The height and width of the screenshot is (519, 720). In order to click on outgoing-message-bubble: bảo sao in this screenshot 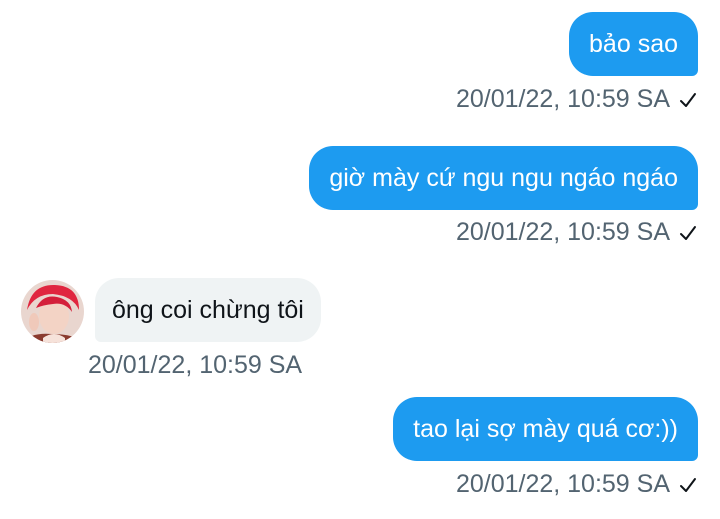, I will do `click(633, 44)`.